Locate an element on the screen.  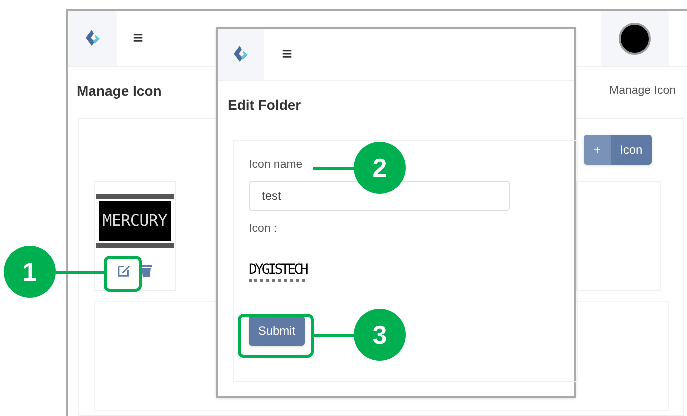
button-label: Icon is located at coordinates (631, 150).